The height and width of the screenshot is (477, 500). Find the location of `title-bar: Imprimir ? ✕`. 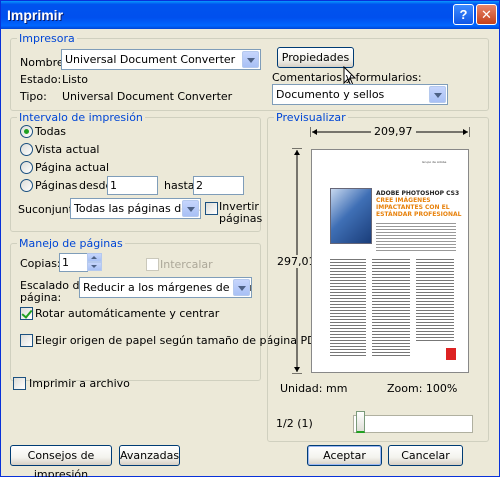

title-bar: Imprimir ? ✕ is located at coordinates (250, 15).